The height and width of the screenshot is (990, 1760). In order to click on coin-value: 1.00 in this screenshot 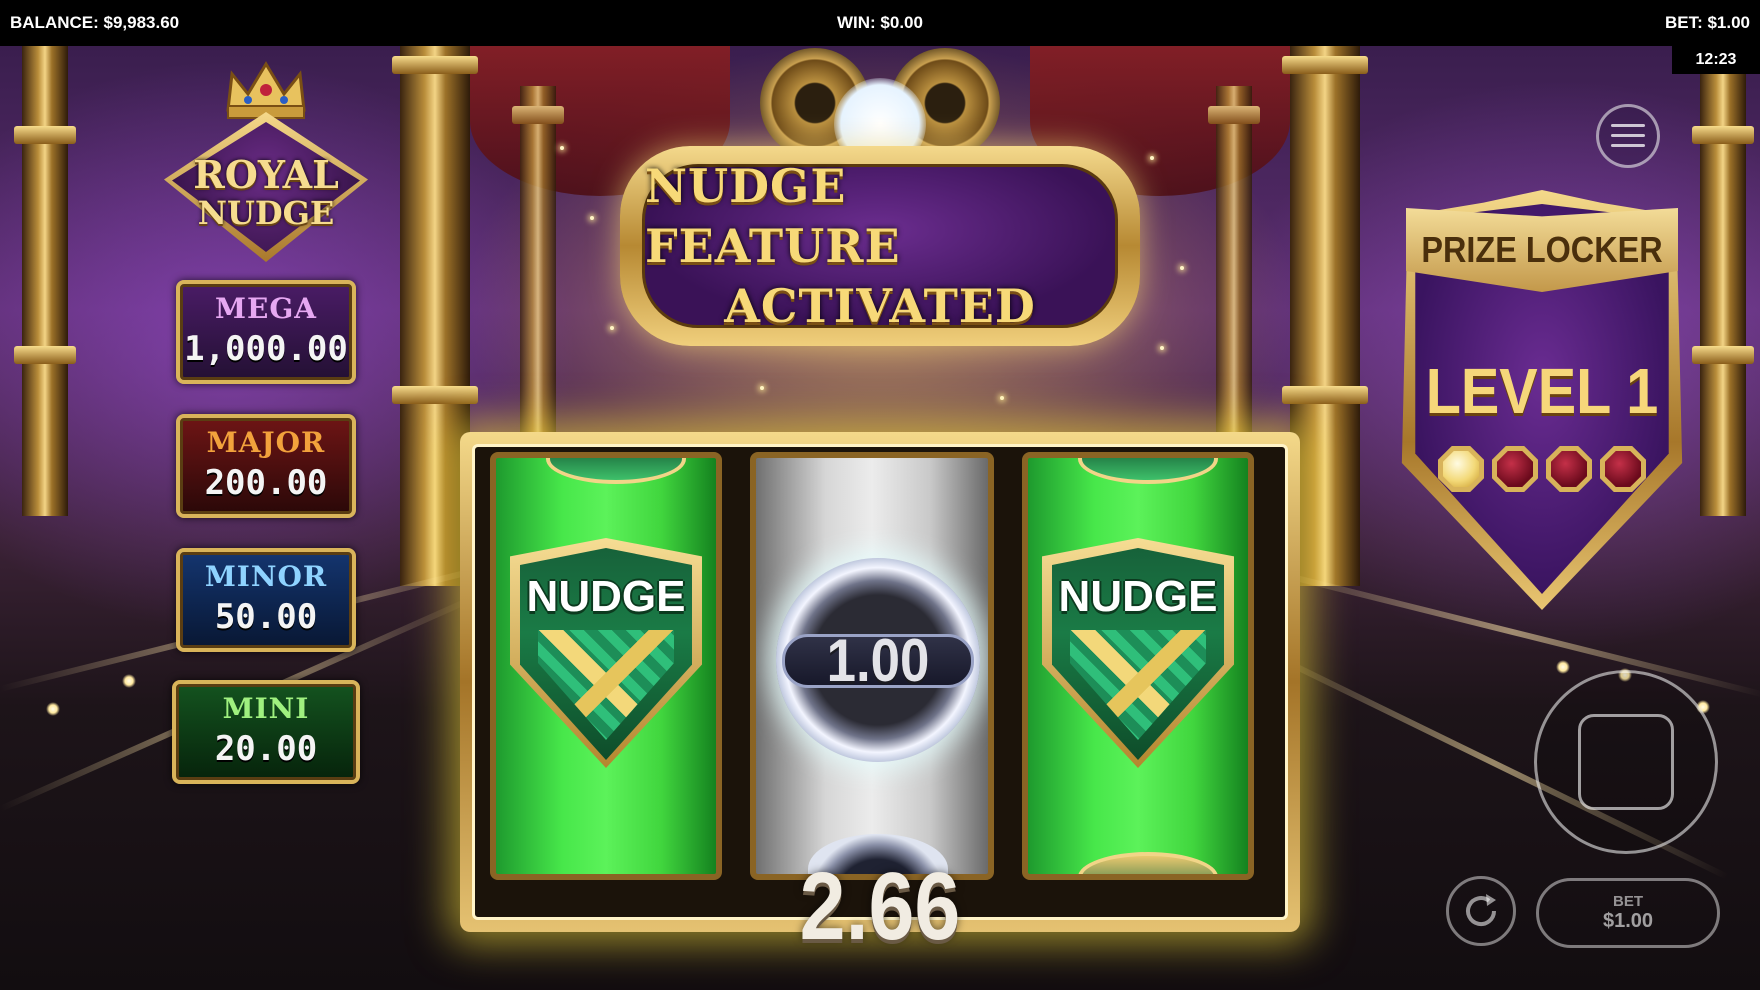, I will do `click(878, 660)`.